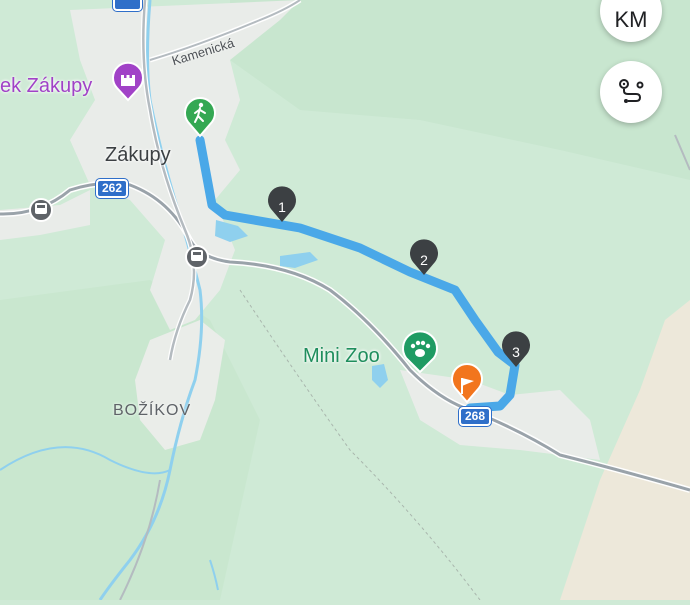 This screenshot has height=605, width=690. Describe the element at coordinates (341, 356) in the screenshot. I see `zoo-poi-label: Mini Zoo` at that location.